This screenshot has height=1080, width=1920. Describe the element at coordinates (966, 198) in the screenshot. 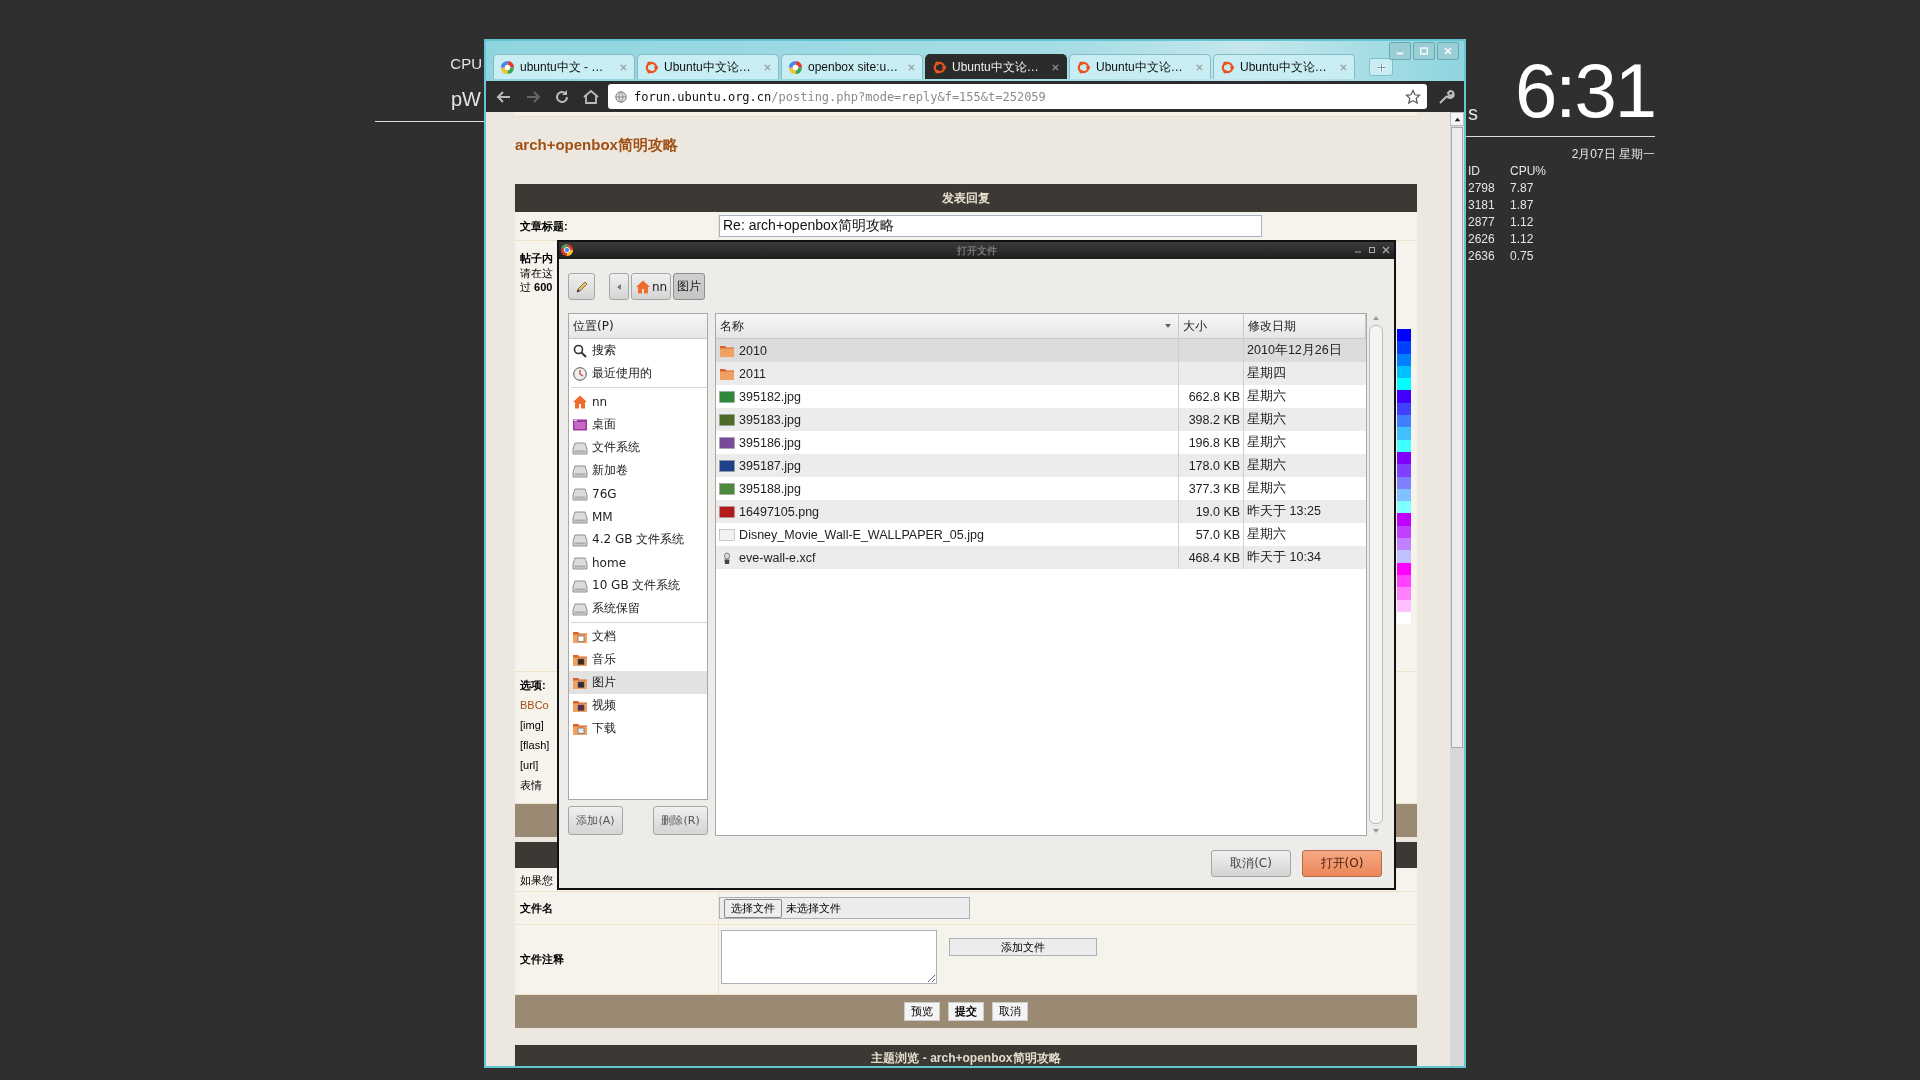

I see `section-header: 发表回复` at that location.